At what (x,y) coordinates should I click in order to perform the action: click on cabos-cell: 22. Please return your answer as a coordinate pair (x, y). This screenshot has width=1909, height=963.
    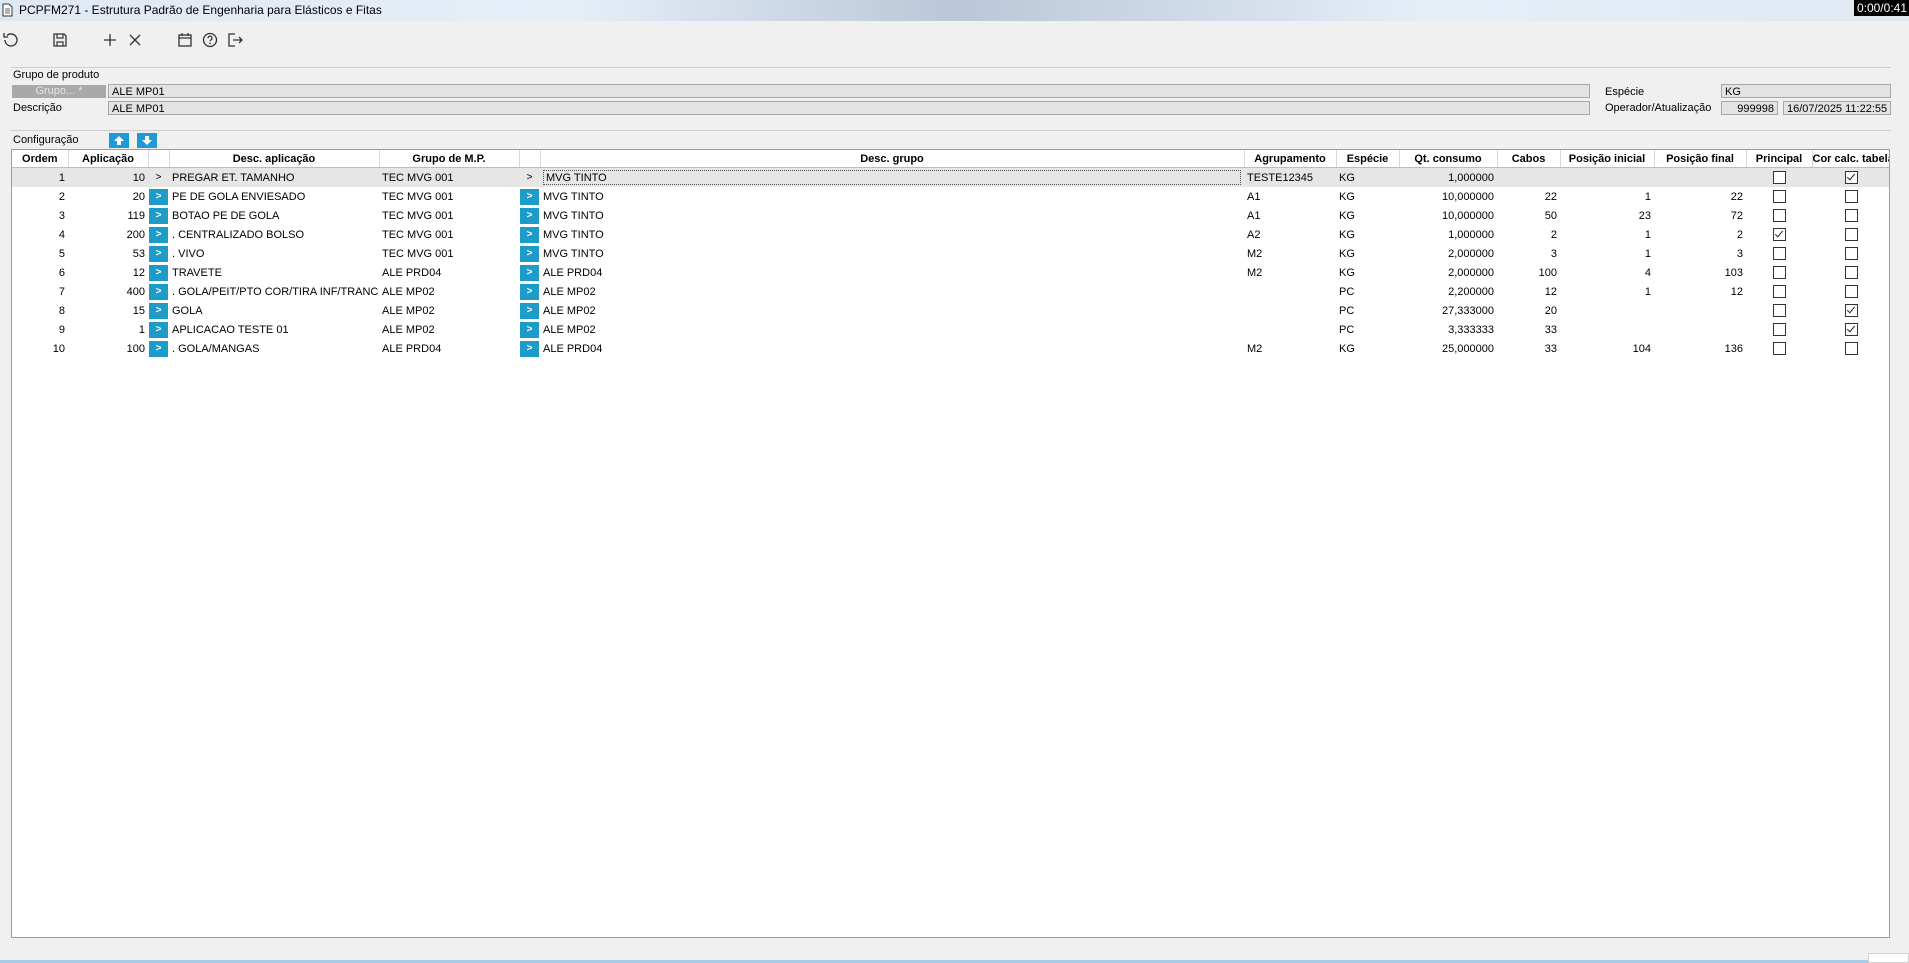
    Looking at the image, I should click on (1528, 196).